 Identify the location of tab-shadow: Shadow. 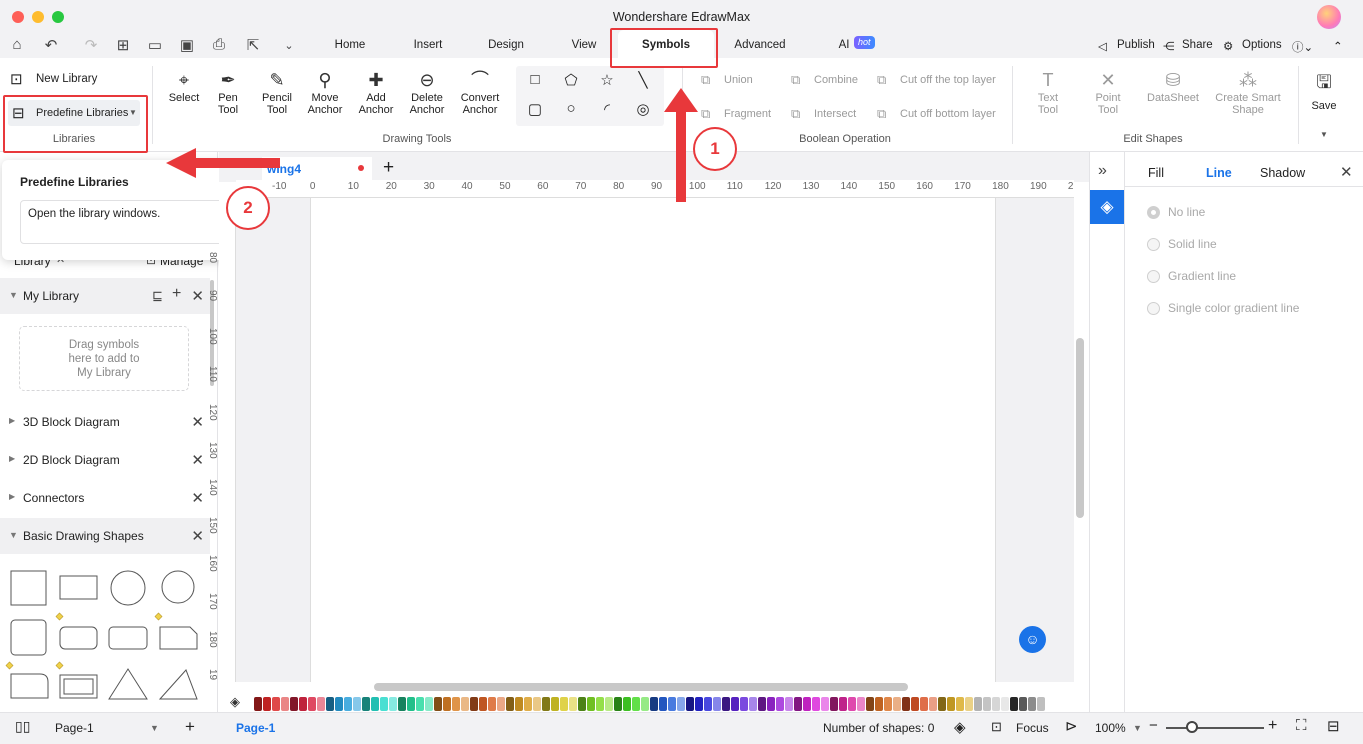
(1282, 173).